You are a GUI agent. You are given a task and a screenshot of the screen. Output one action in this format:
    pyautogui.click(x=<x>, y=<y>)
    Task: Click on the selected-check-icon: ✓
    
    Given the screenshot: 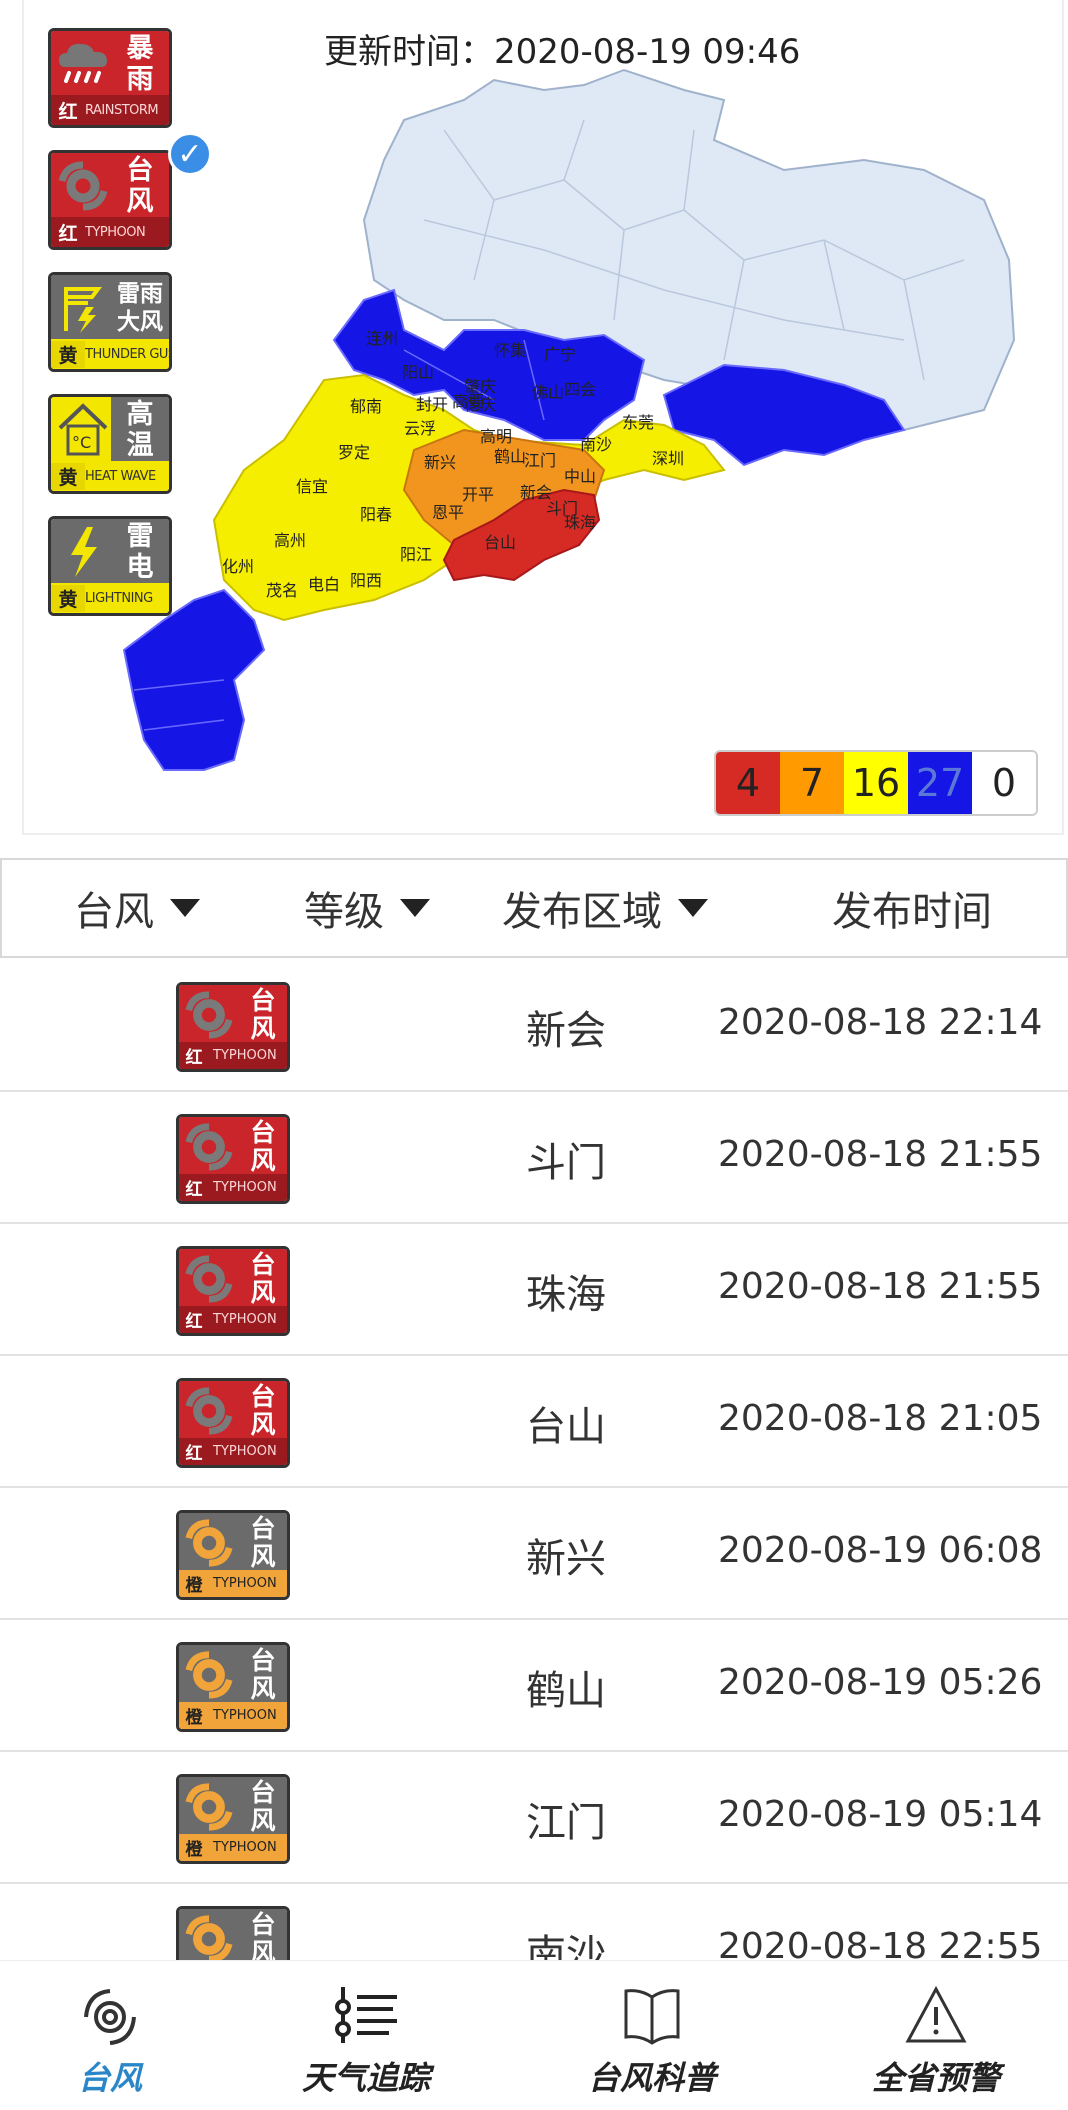 What is the action you would take?
    pyautogui.click(x=190, y=154)
    